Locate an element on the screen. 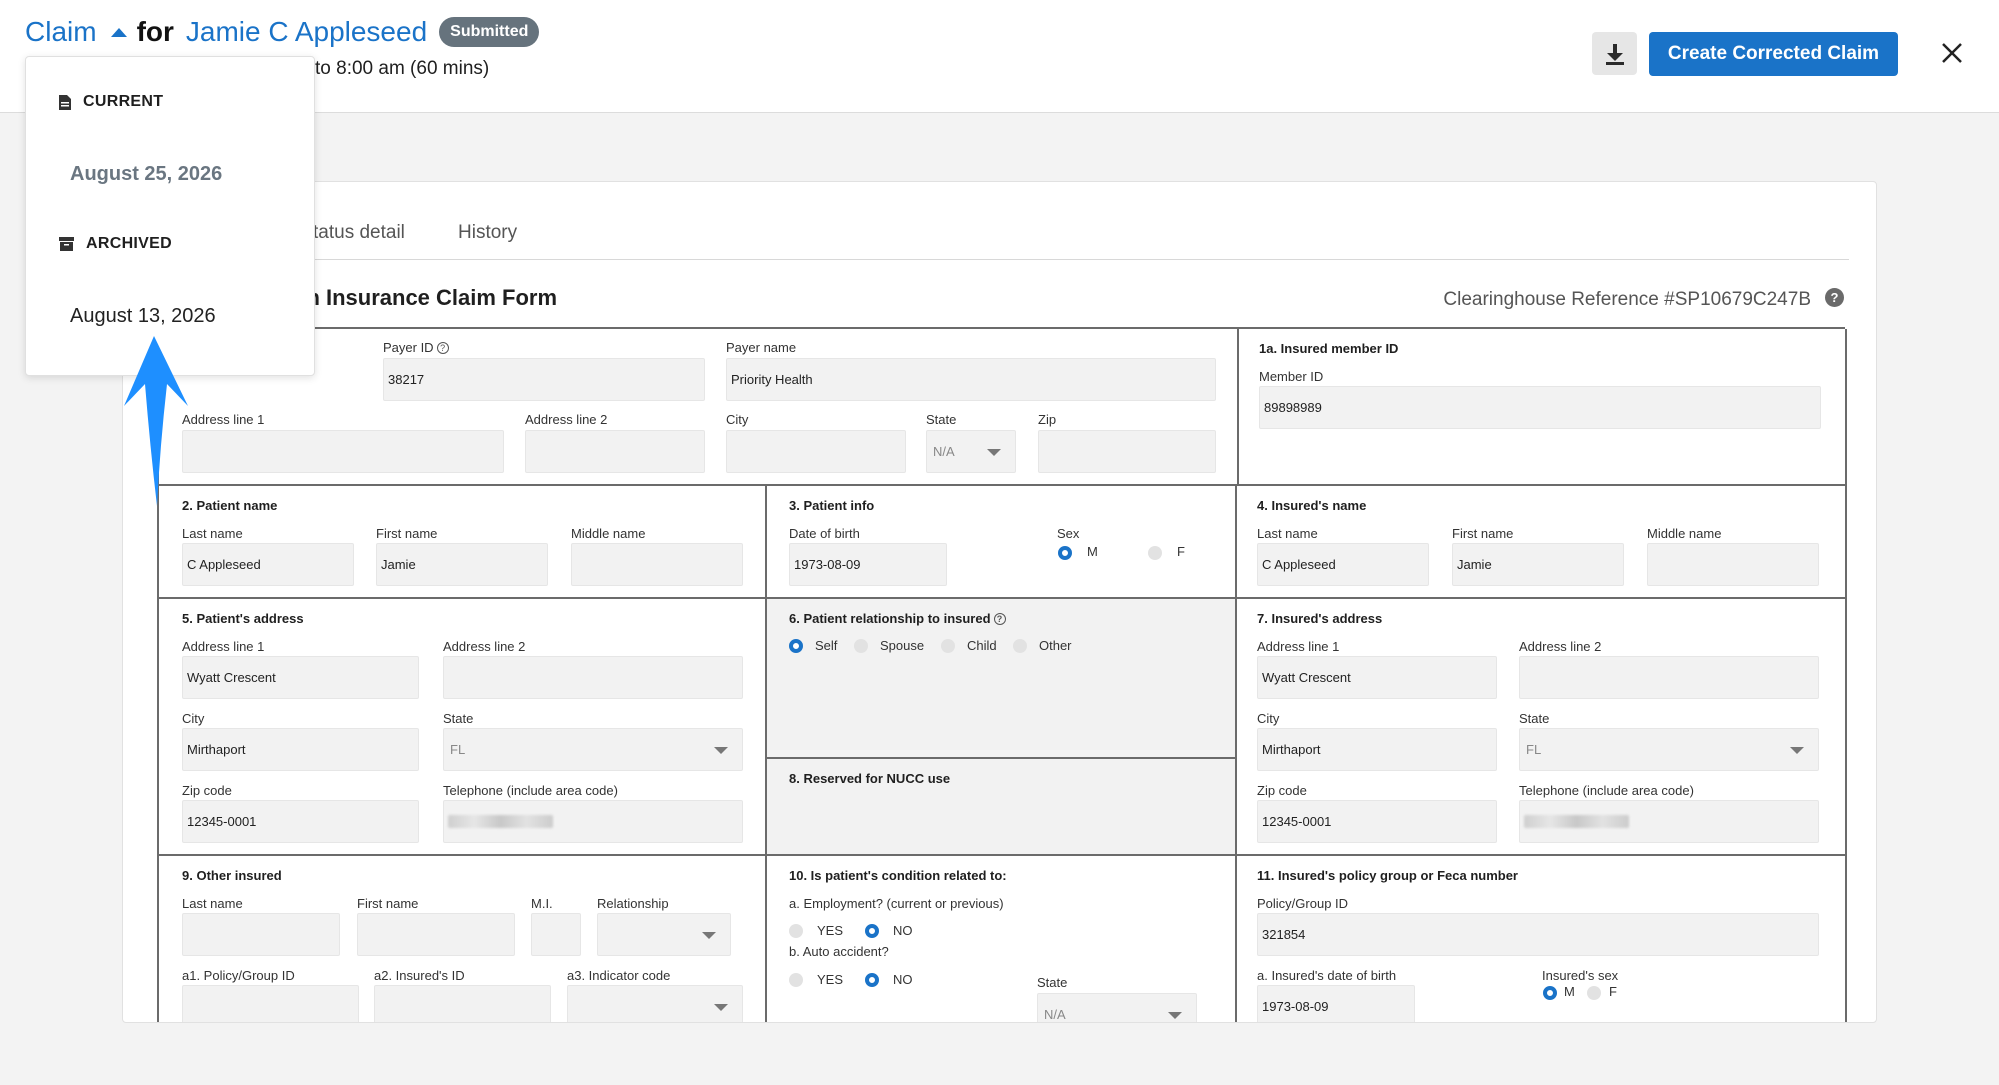  download-button is located at coordinates (1614, 53).